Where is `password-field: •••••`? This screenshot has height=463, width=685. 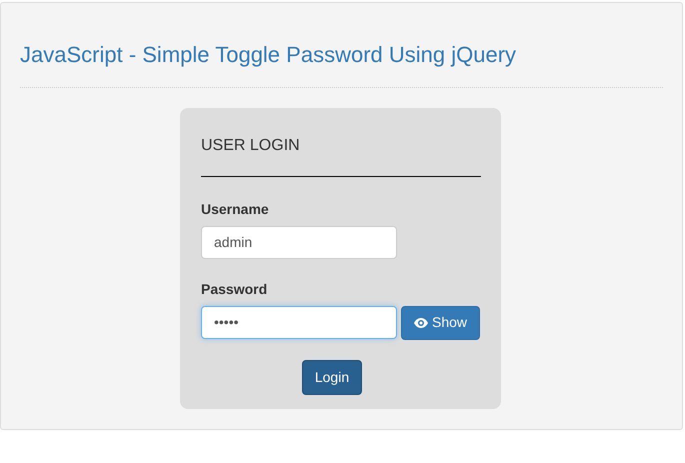 password-field: ••••• is located at coordinates (299, 322).